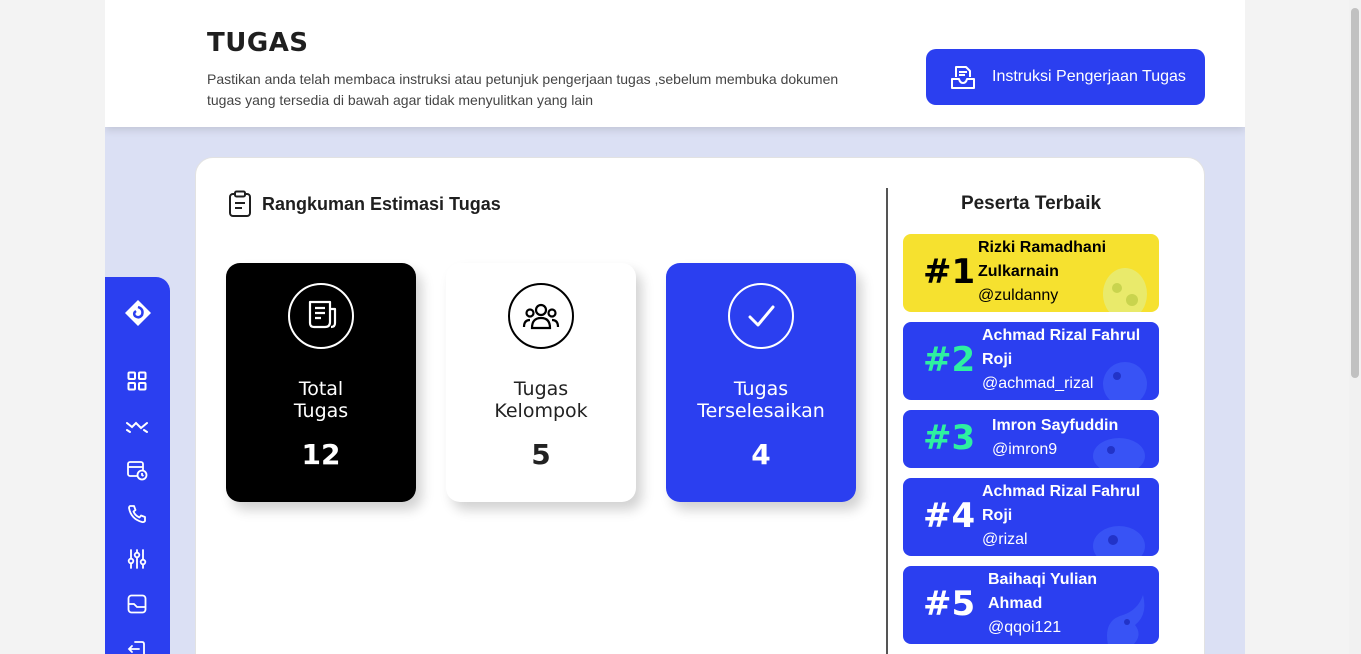 Image resolution: width=1361 pixels, height=654 pixels. I want to click on phone-icon, so click(137, 514).